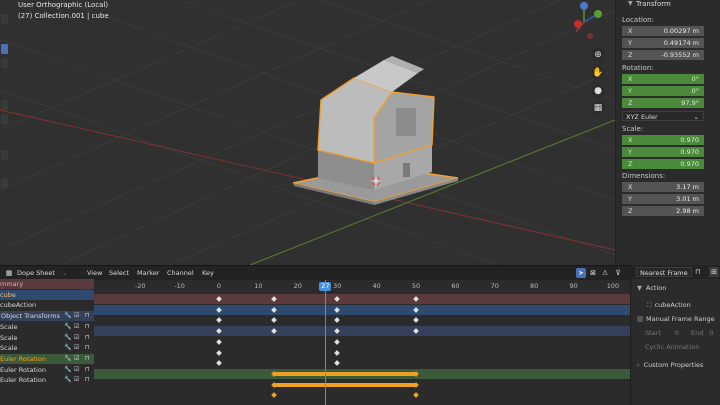 This screenshot has height=405, width=720. Describe the element at coordinates (362, 286) in the screenshot. I see `frame-ruler: -20 -10 0 10 20 30 40 50 60 70 80 90 100` at that location.